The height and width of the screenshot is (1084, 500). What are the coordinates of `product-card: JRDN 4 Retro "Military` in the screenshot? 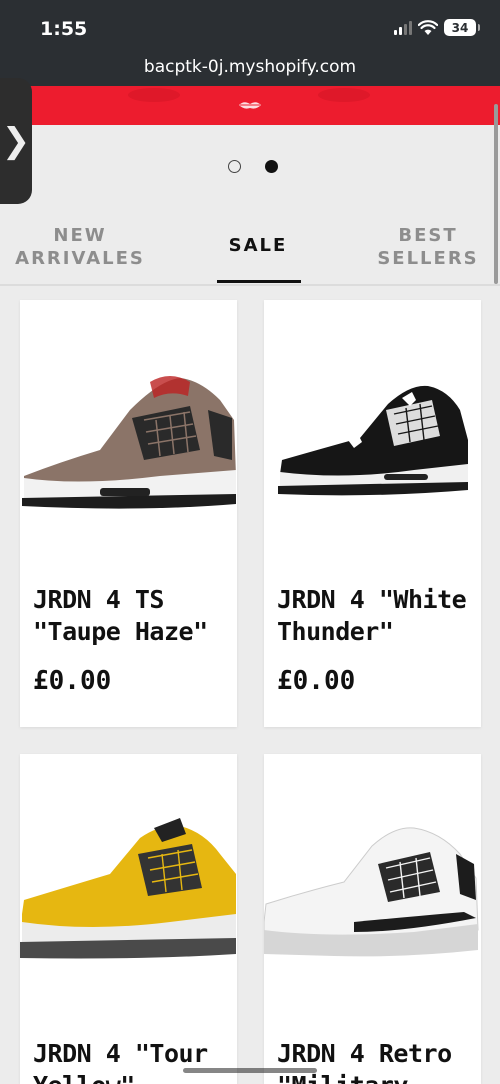 It's located at (372, 919).